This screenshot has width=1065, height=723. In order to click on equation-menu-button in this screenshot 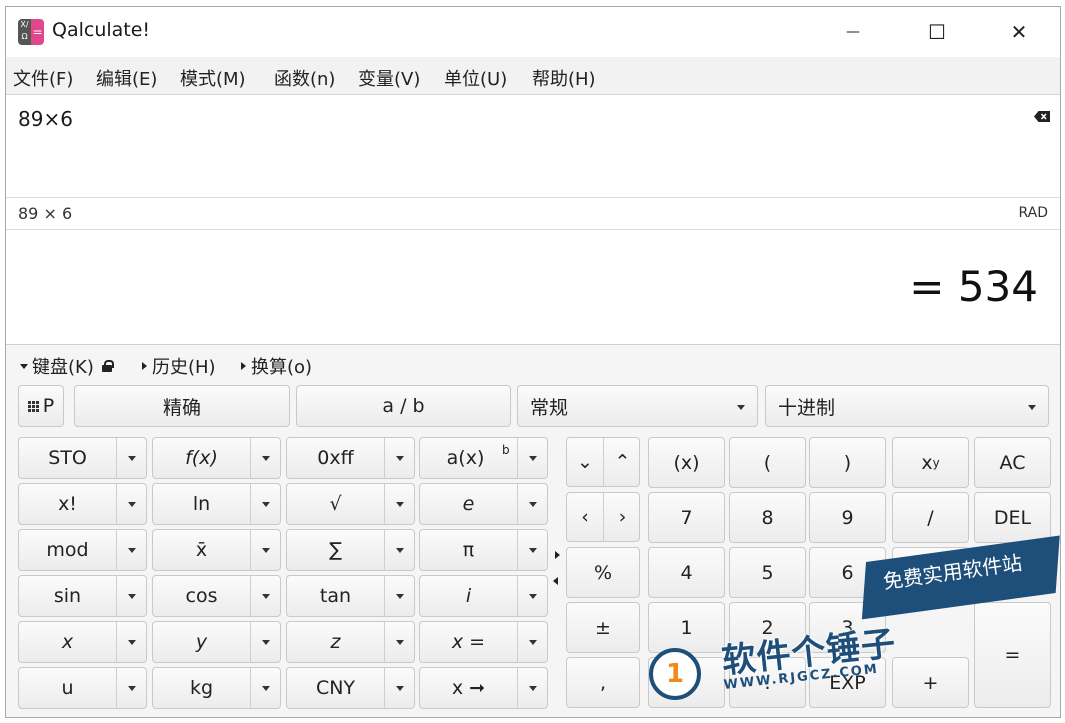, I will do `click(532, 642)`.